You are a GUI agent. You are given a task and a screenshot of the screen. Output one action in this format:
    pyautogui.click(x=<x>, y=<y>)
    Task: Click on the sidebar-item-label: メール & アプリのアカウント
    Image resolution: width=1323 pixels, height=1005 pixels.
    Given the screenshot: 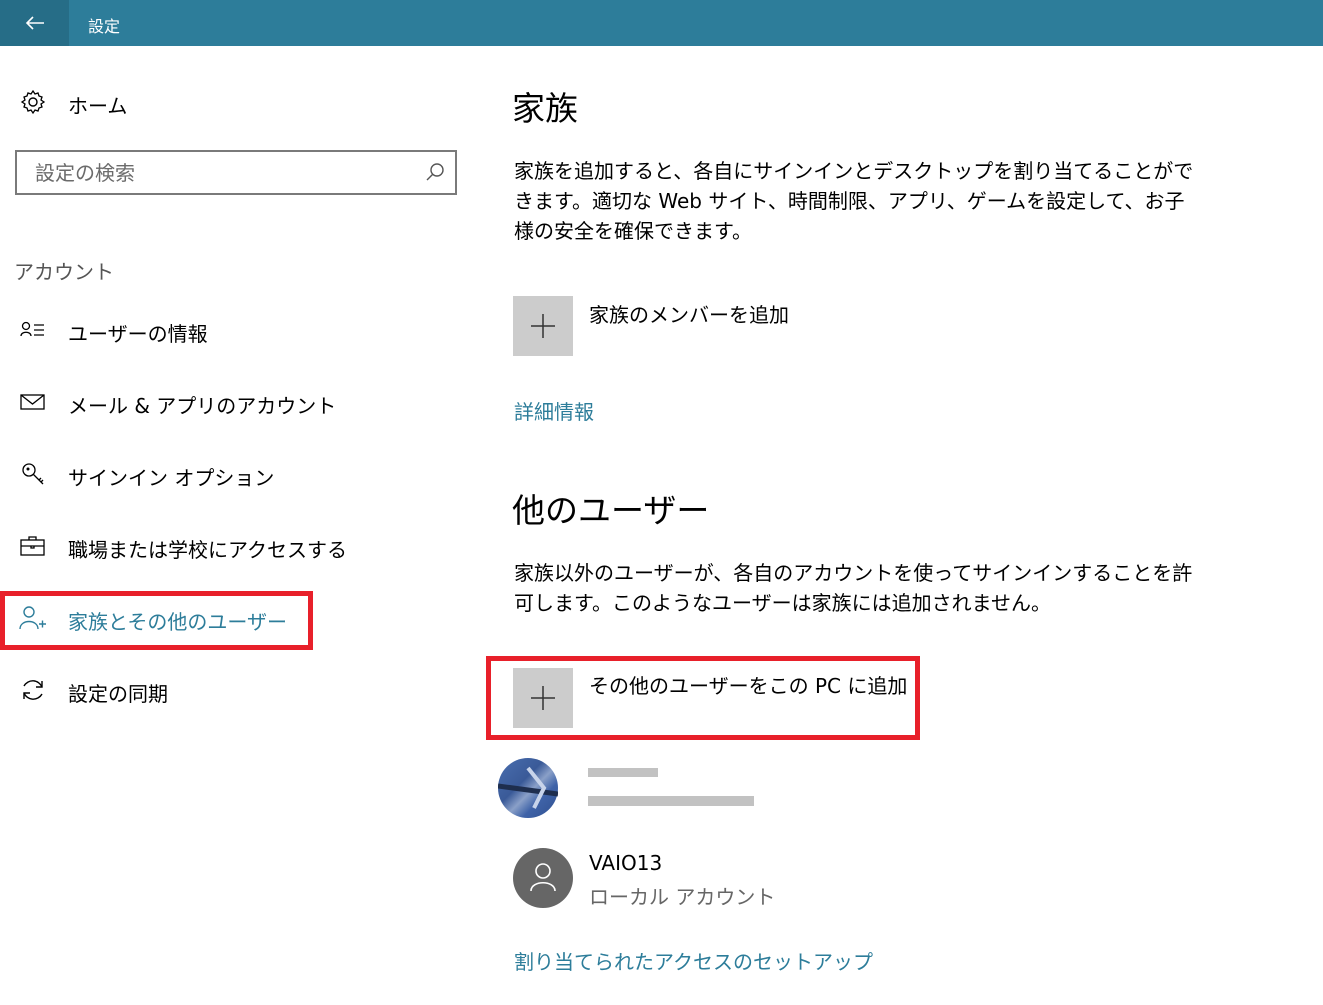 What is the action you would take?
    pyautogui.click(x=202, y=406)
    